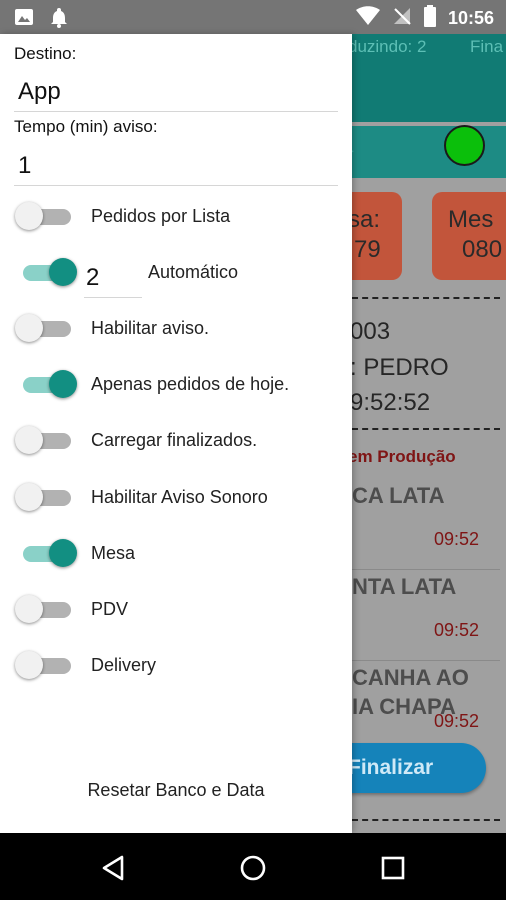 The width and height of the screenshot is (506, 900). Describe the element at coordinates (24, 19) in the screenshot. I see `image-icon` at that location.